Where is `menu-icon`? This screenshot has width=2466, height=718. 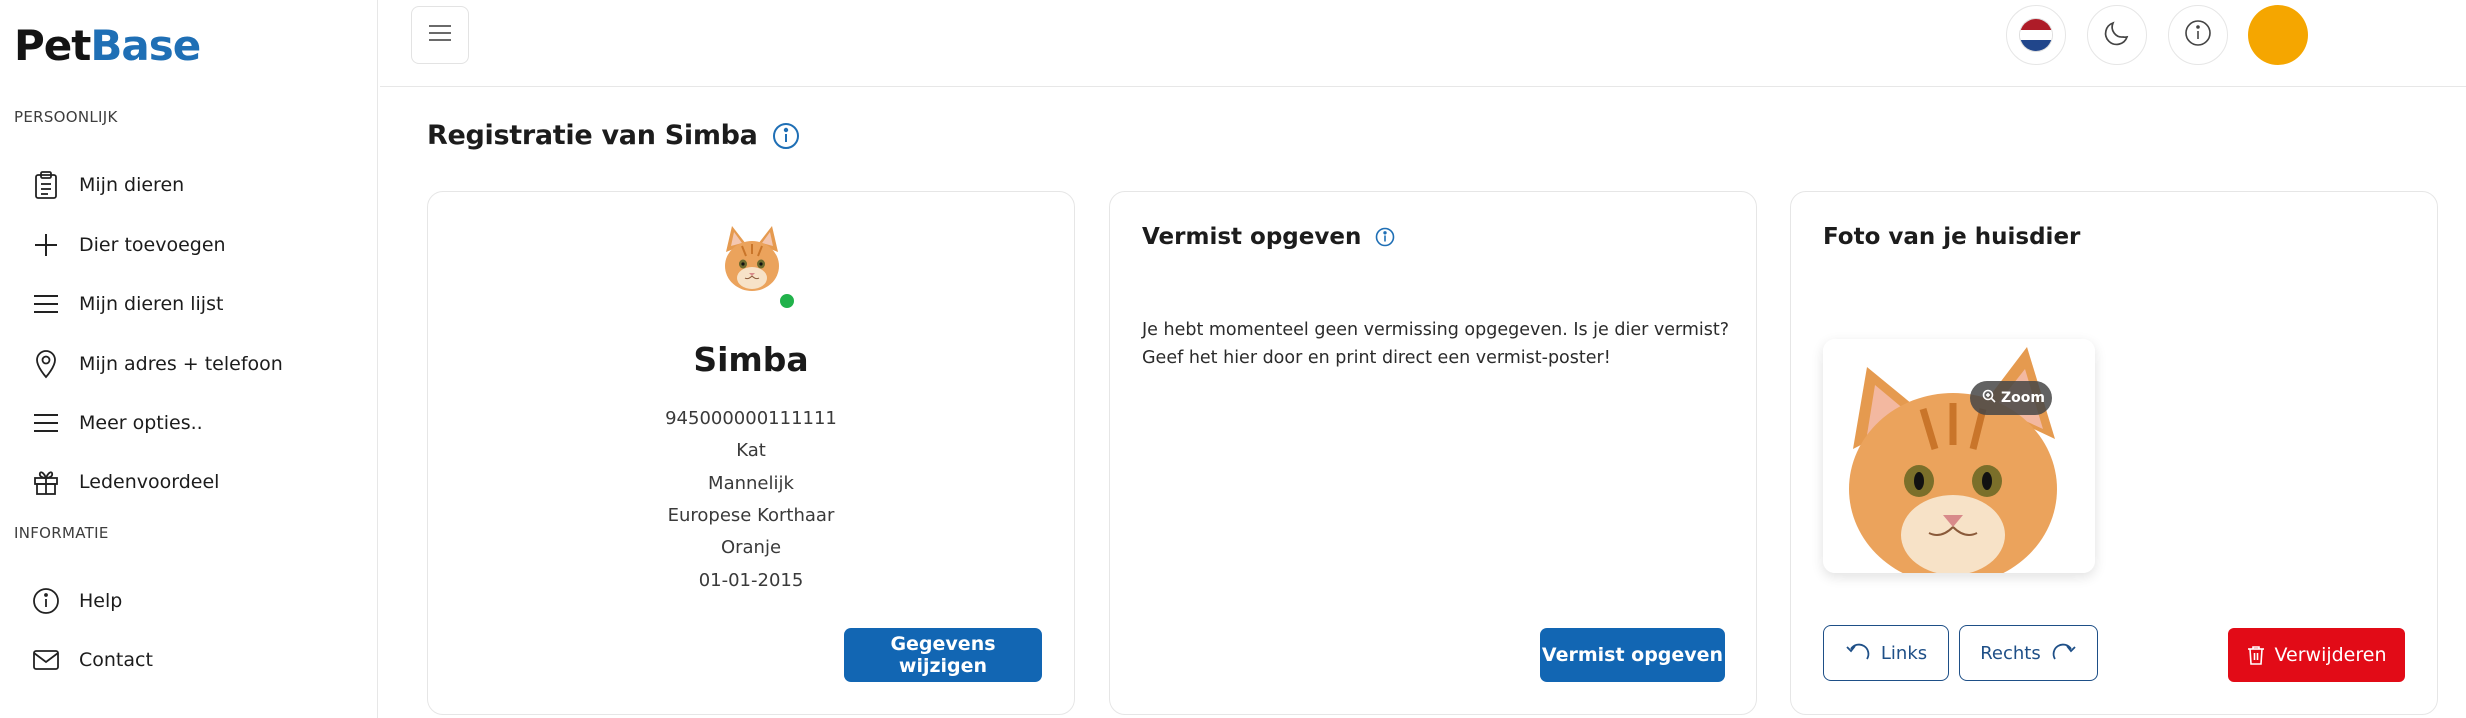
menu-icon is located at coordinates (46, 423).